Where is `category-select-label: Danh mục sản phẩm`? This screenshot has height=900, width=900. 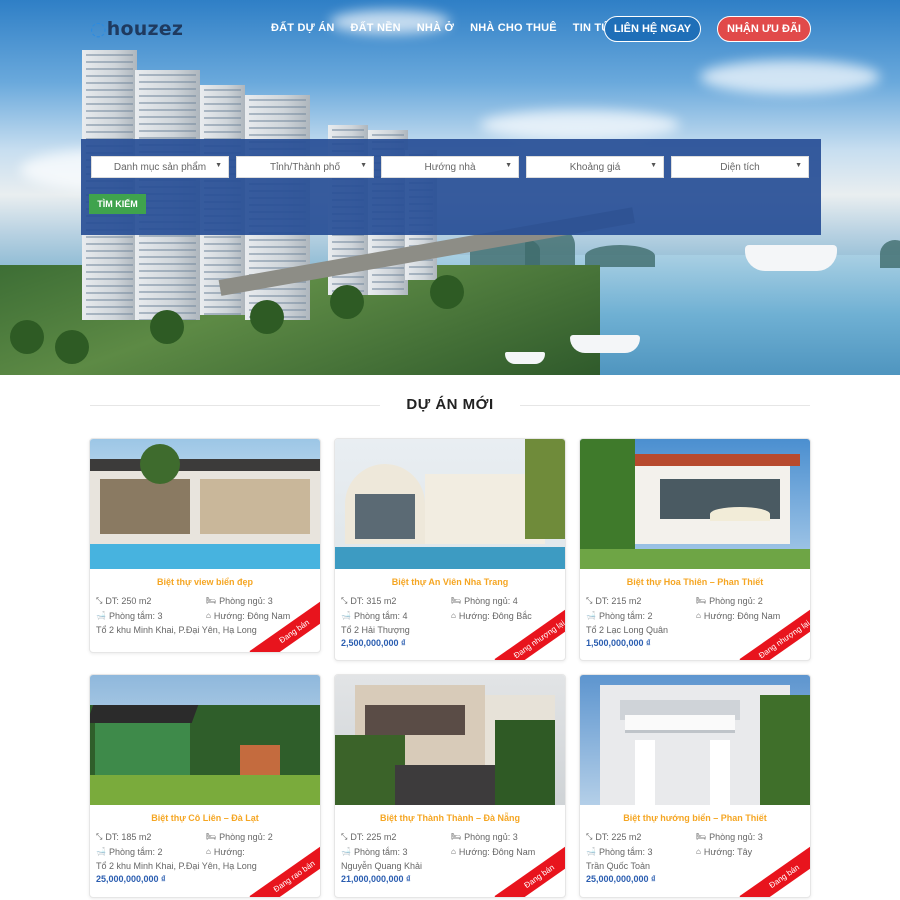 category-select-label: Danh mục sản phẩm is located at coordinates (160, 167).